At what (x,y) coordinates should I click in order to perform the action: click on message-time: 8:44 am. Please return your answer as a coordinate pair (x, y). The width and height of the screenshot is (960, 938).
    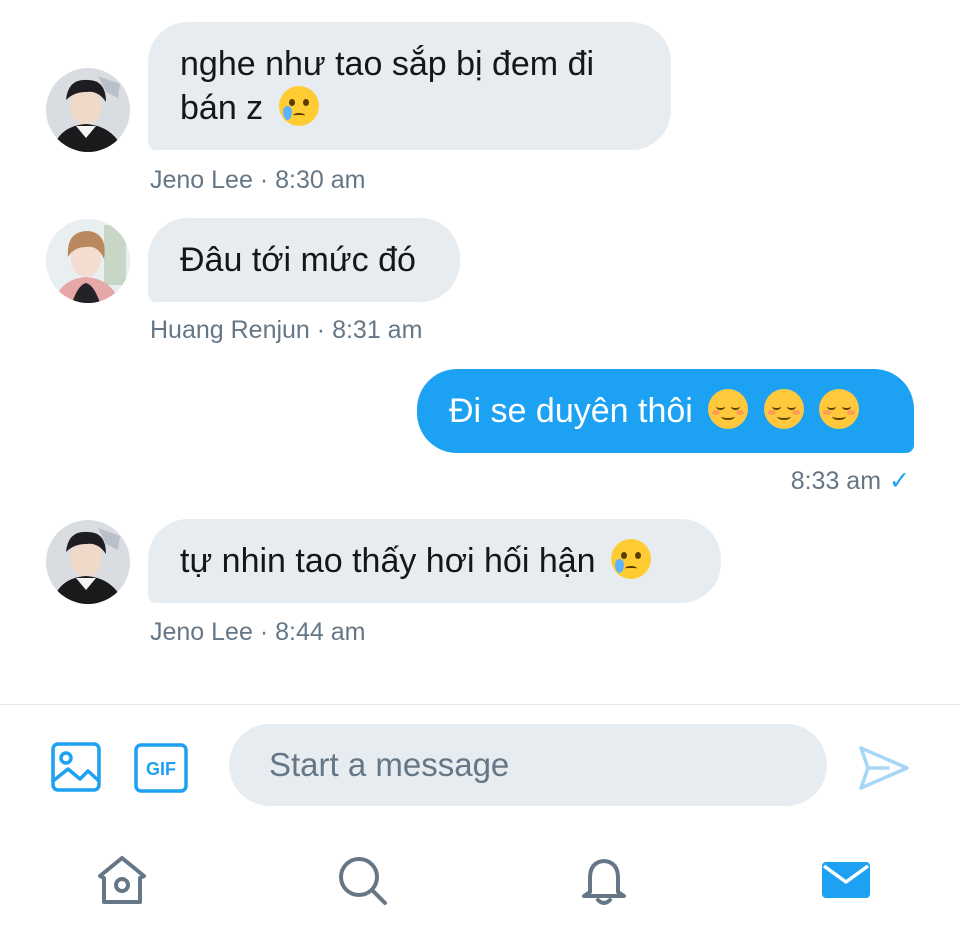
    Looking at the image, I should click on (320, 632).